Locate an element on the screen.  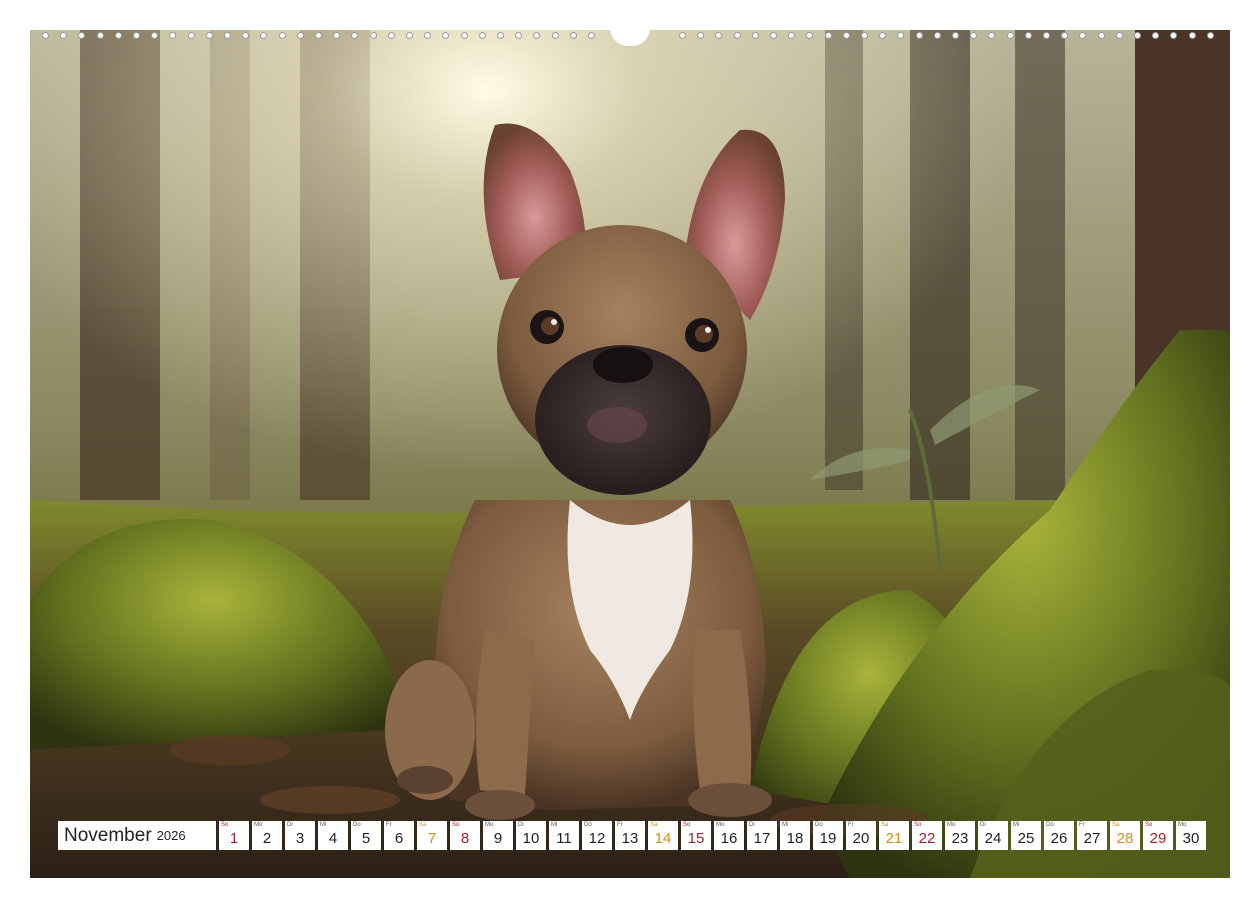
day-number: 11 is located at coordinates (564, 838).